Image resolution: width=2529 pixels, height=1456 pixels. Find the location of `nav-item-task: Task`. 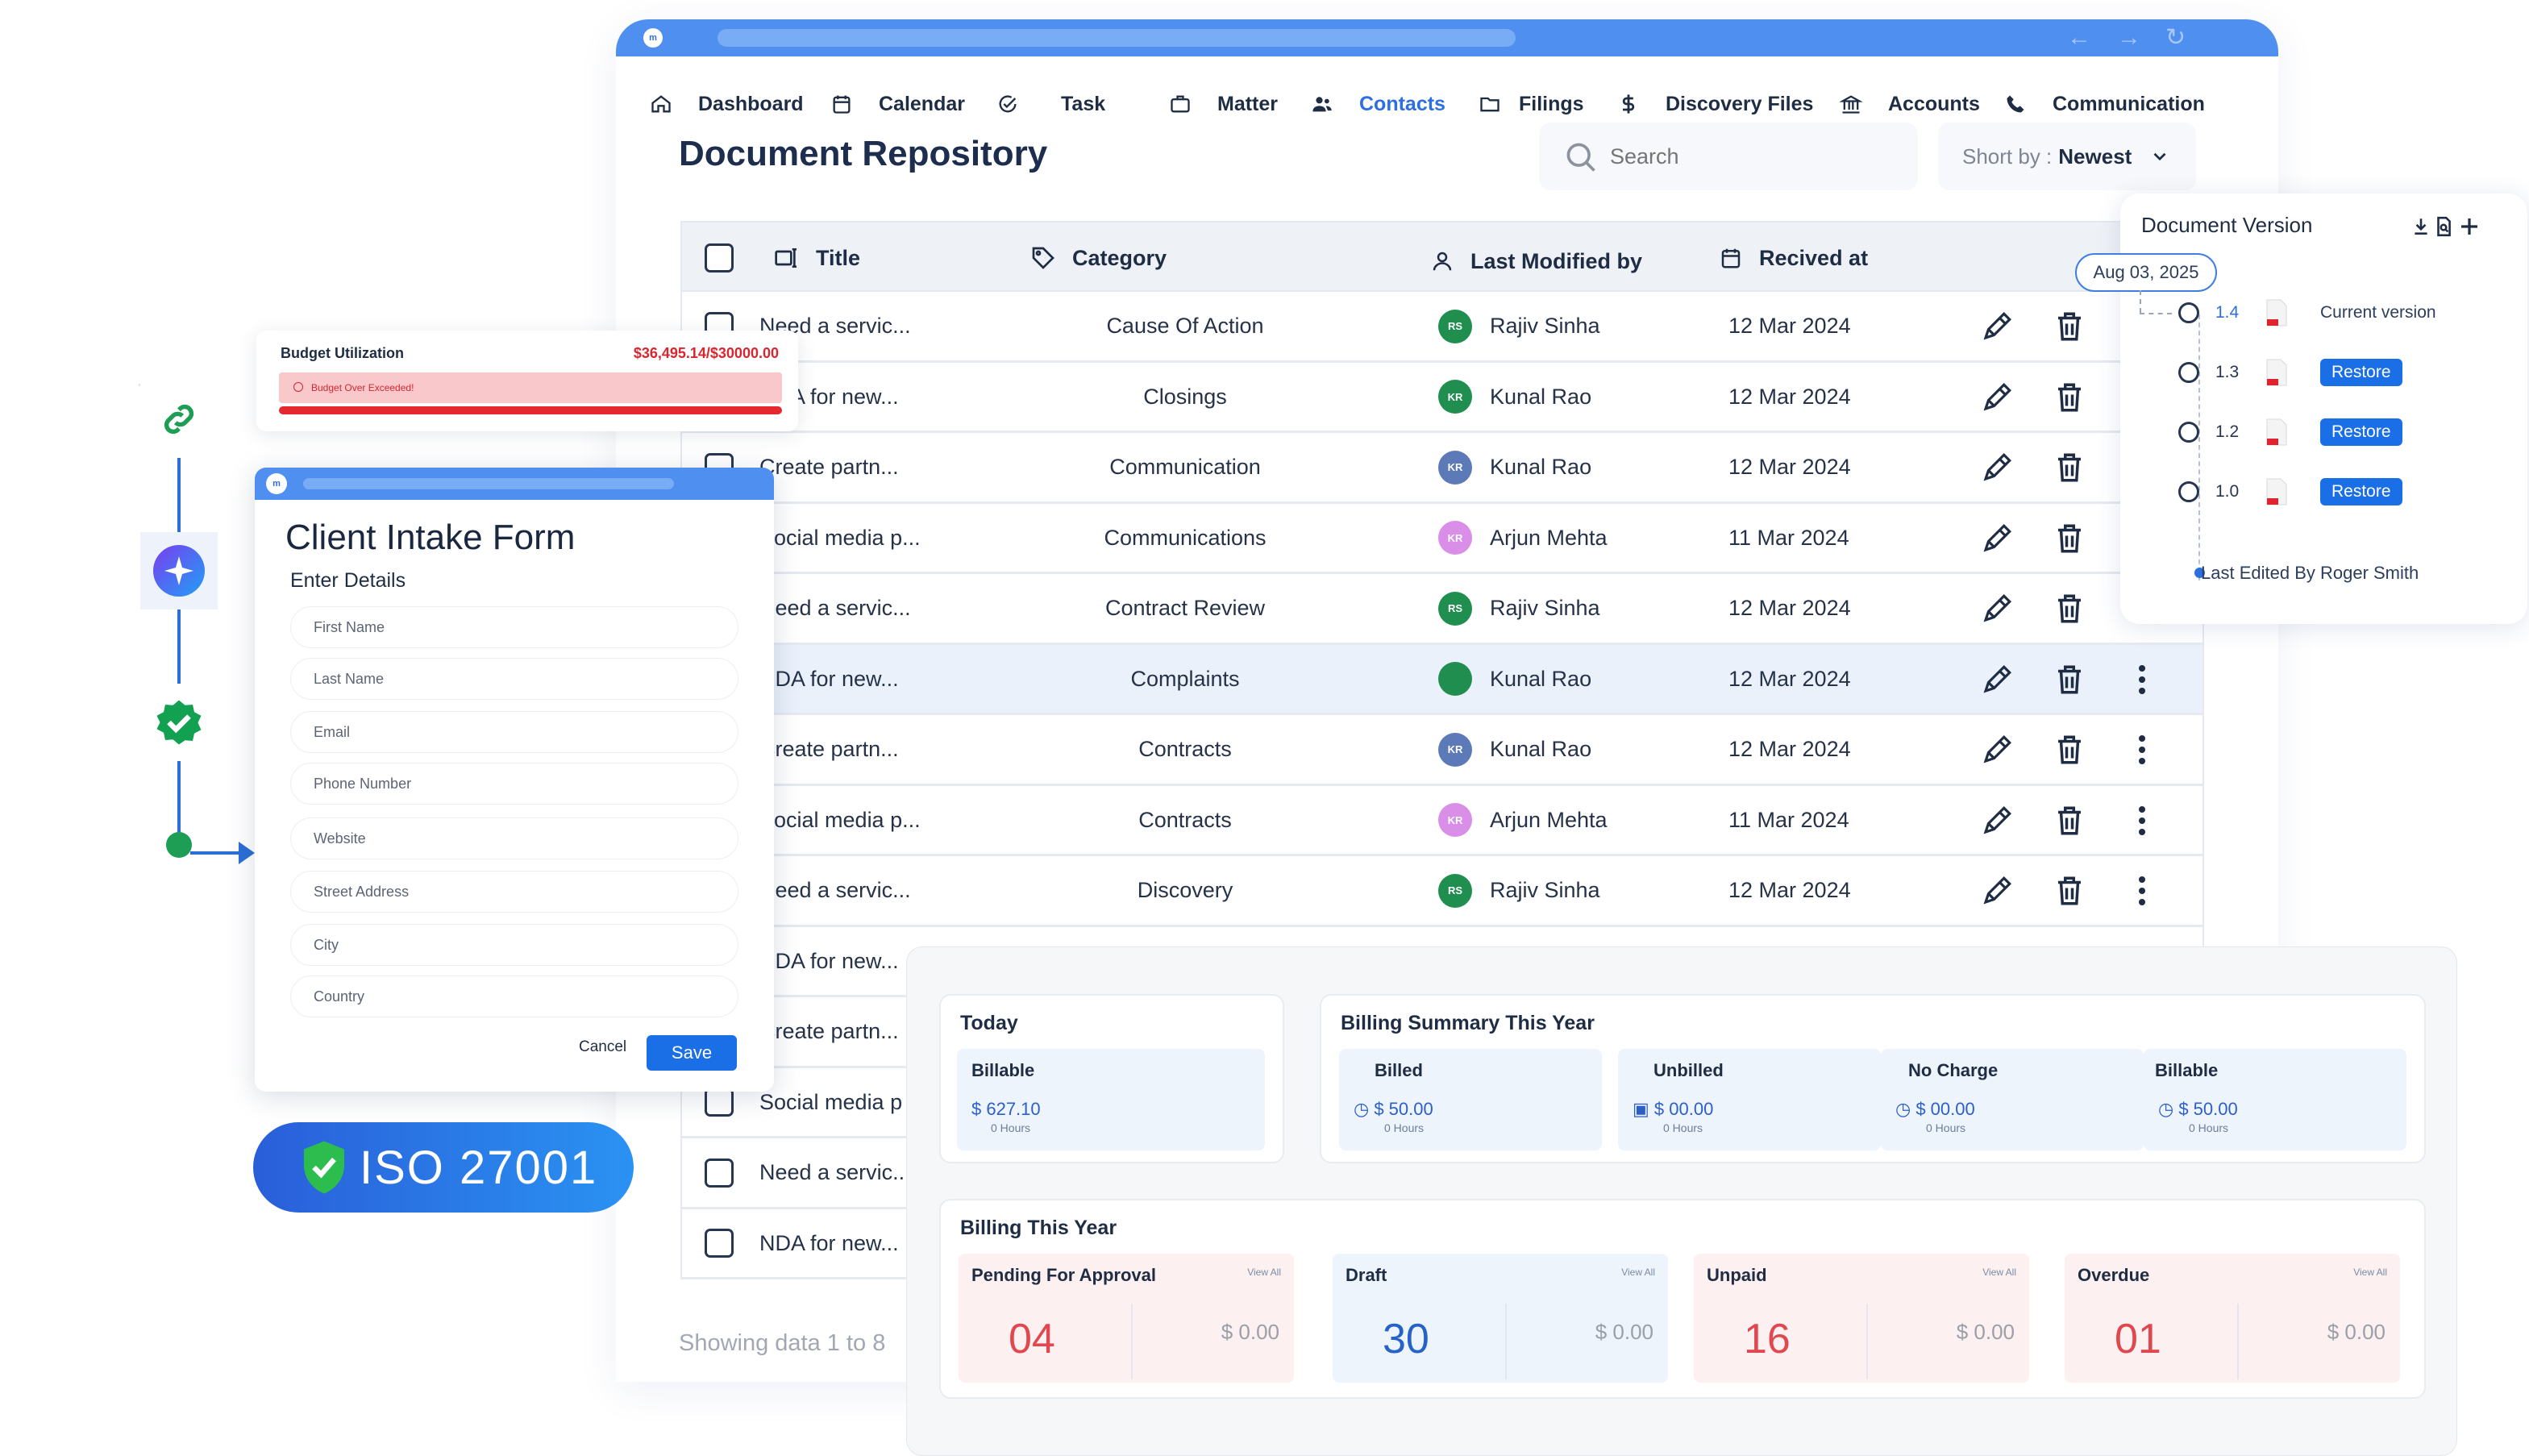

nav-item-task: Task is located at coordinates (1050, 104).